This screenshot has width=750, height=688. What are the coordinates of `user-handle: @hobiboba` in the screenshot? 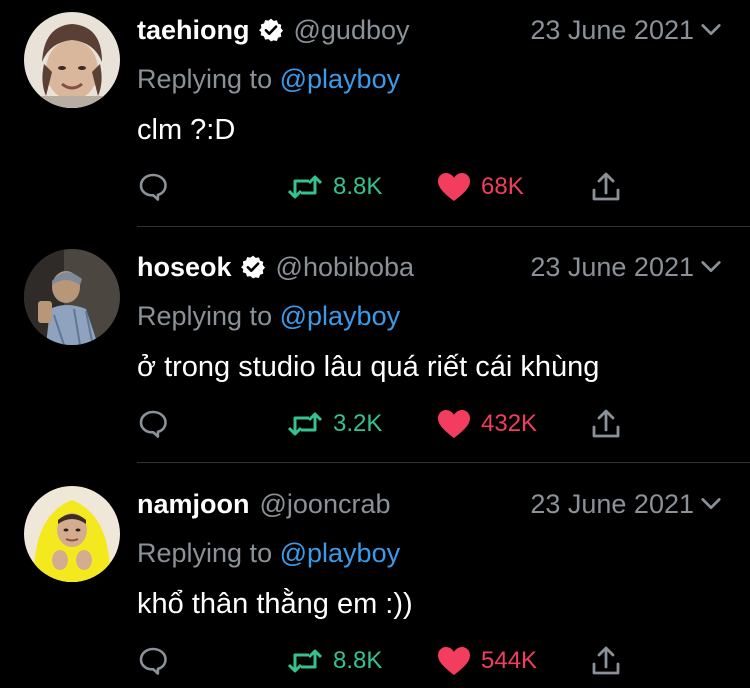 It's located at (345, 267).